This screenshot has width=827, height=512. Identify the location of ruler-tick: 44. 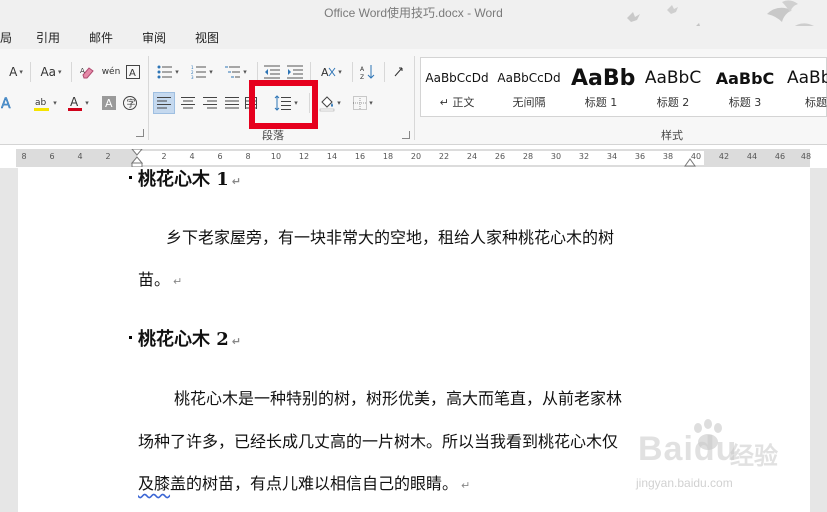
(752, 156).